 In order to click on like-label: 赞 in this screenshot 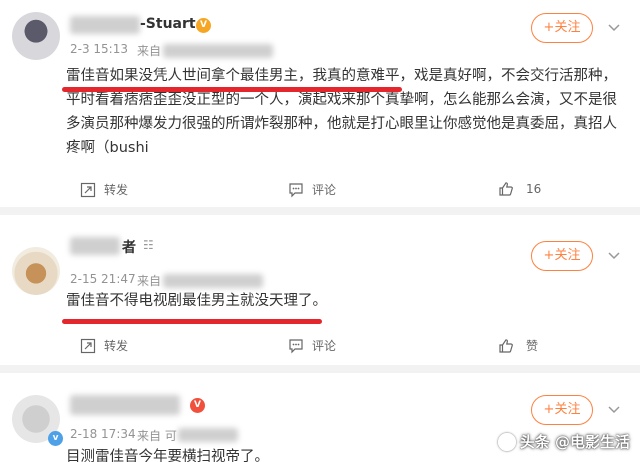, I will do `click(532, 346)`.